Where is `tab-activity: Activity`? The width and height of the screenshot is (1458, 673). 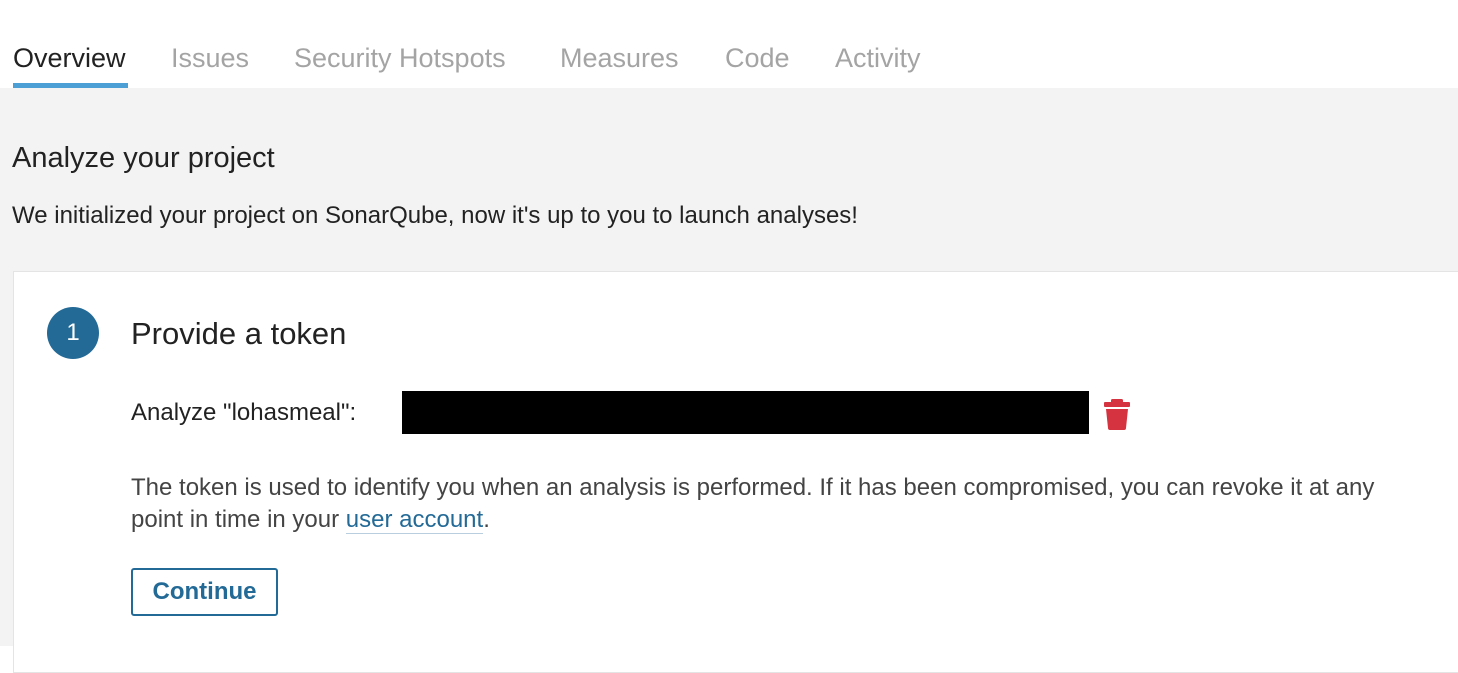 tab-activity: Activity is located at coordinates (878, 58).